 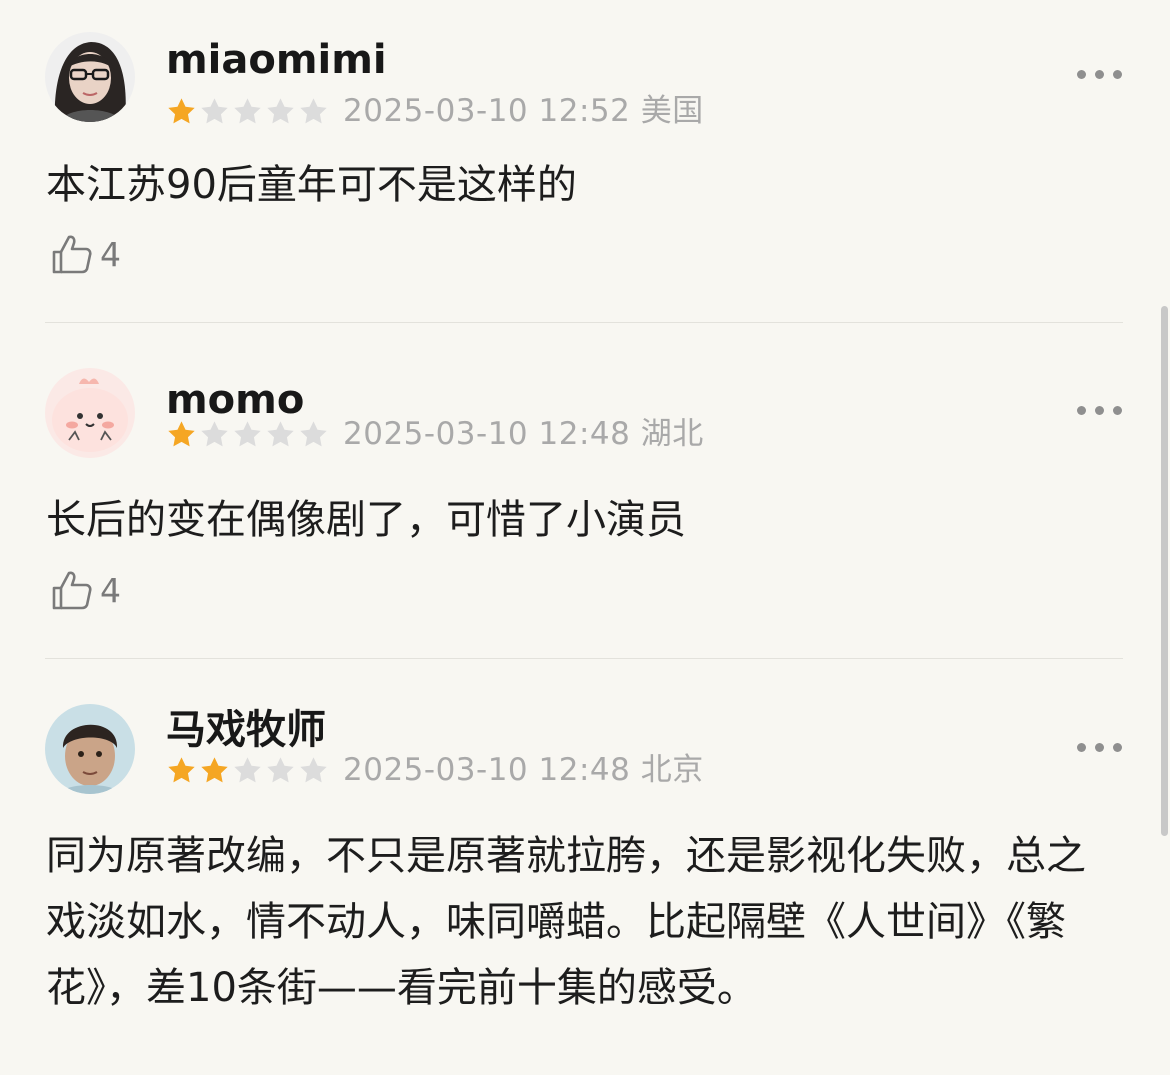 What do you see at coordinates (235, 400) in the screenshot?
I see `username: momo` at bounding box center [235, 400].